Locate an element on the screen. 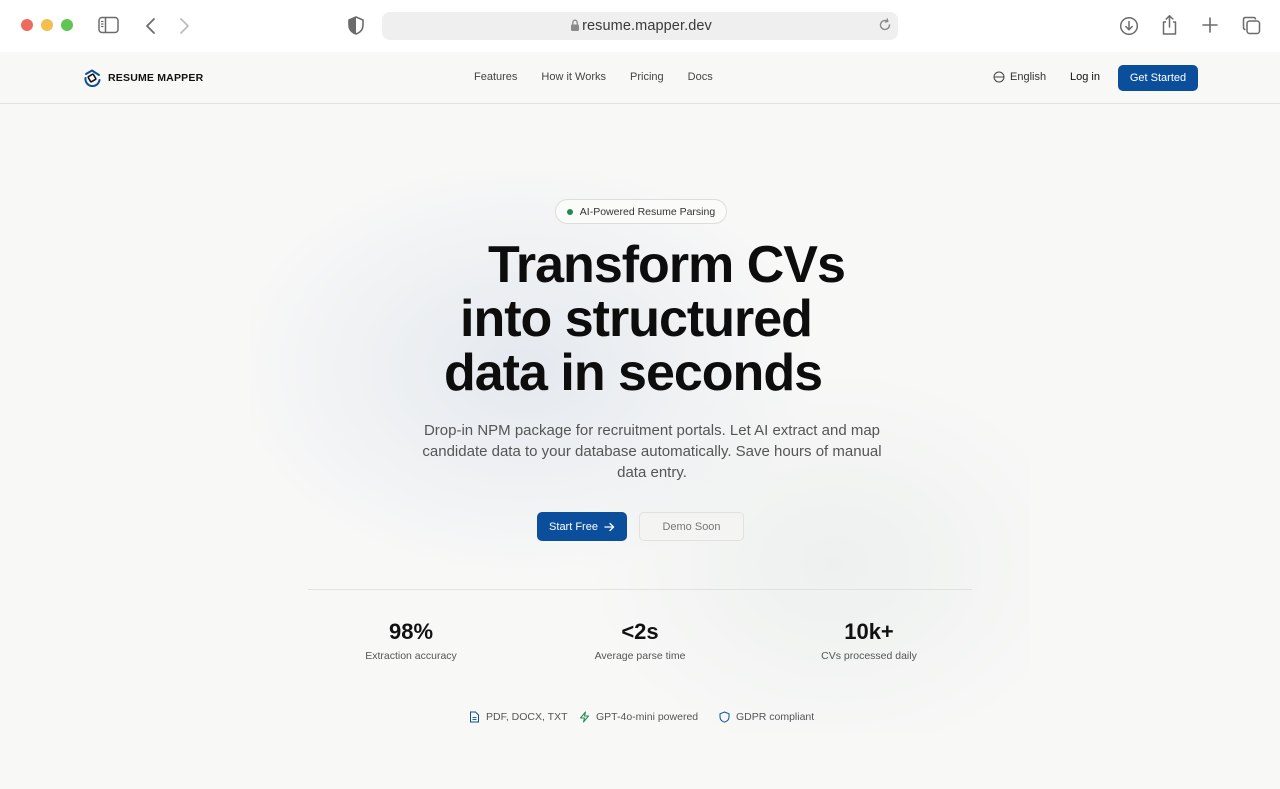 This screenshot has height=789, width=1280. stat-label: Extraction accuracy is located at coordinates (411, 656).